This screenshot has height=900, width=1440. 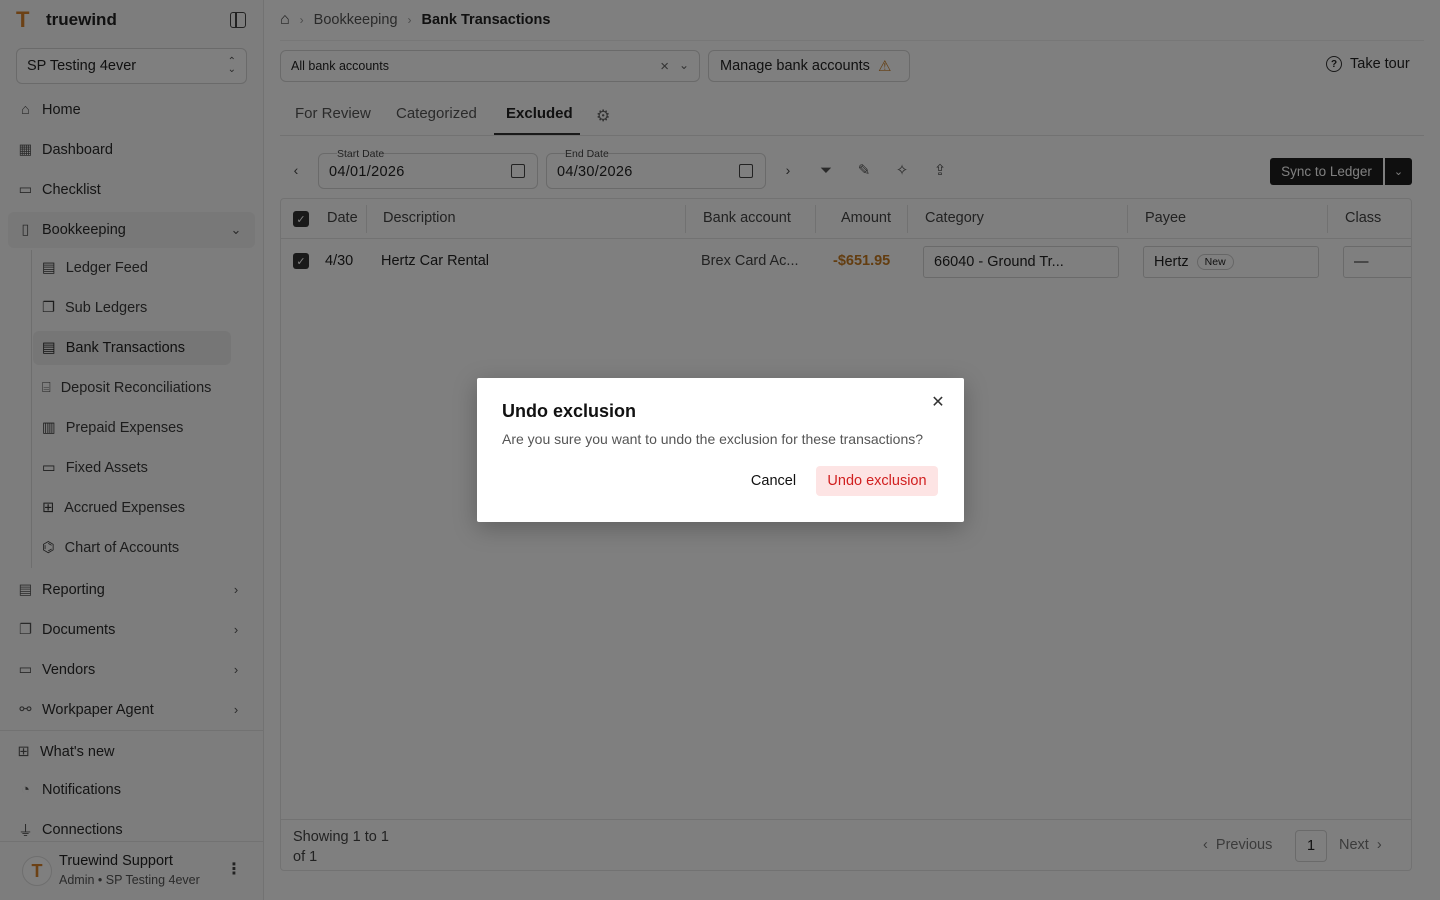 I want to click on cancel-button: Cancel, so click(x=773, y=481).